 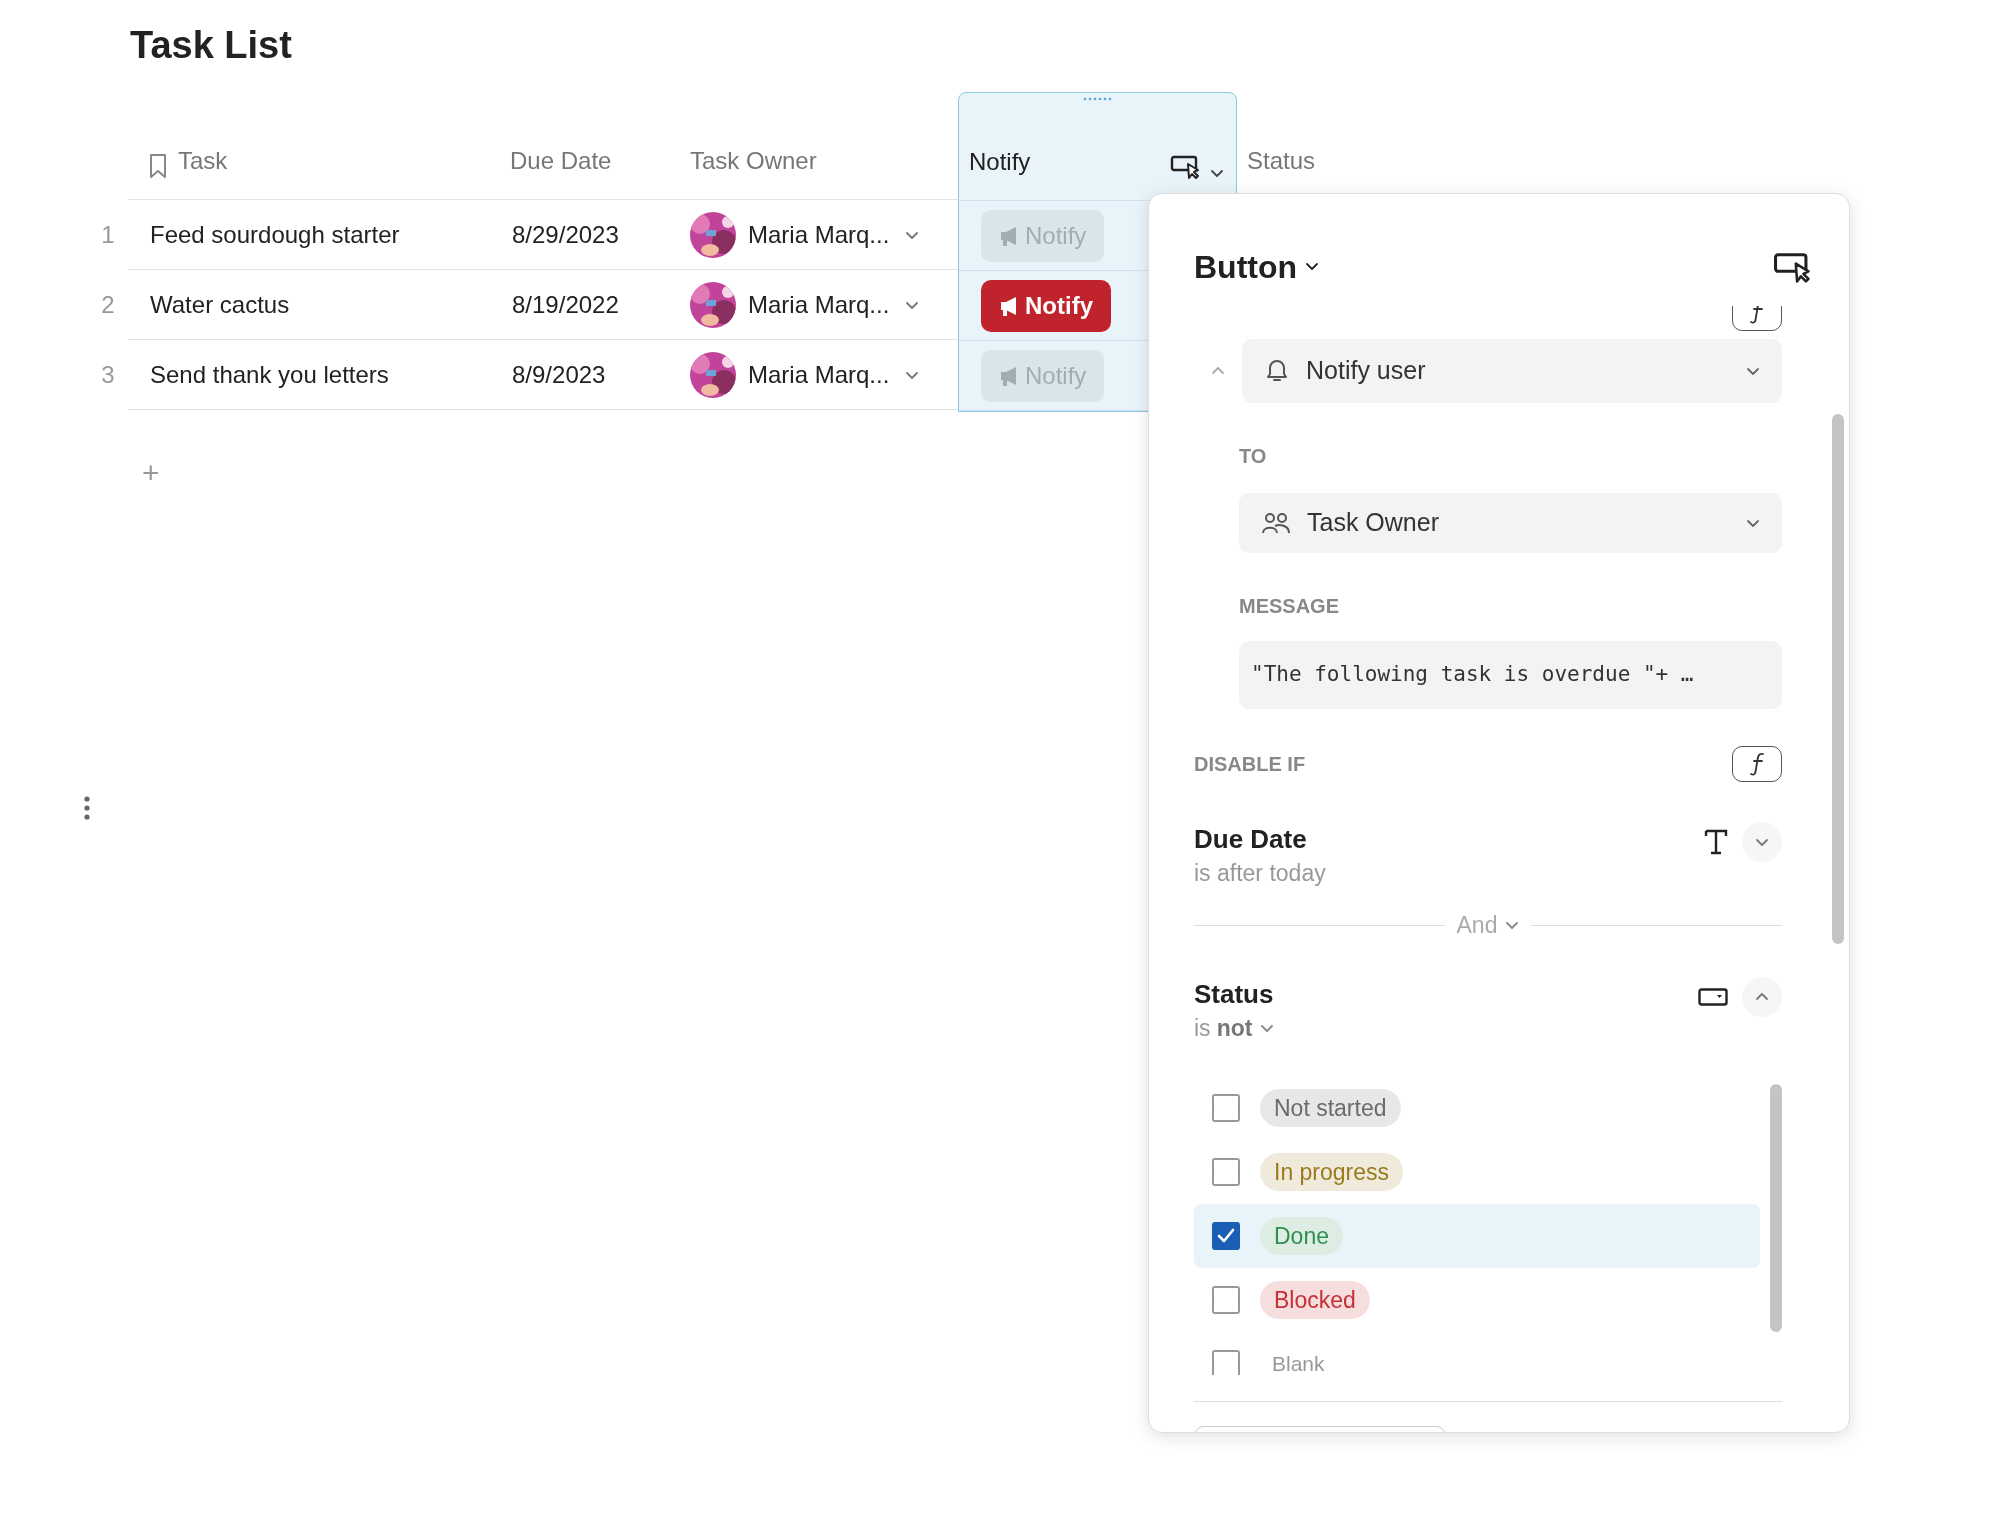 I want to click on section-label: DISABLE IF, so click(x=1250, y=764).